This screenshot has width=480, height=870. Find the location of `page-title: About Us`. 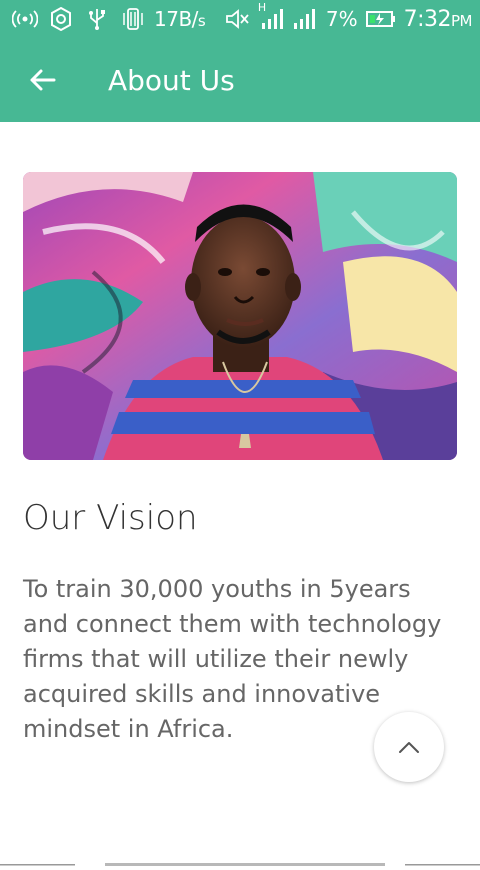

page-title: About Us is located at coordinates (171, 80).